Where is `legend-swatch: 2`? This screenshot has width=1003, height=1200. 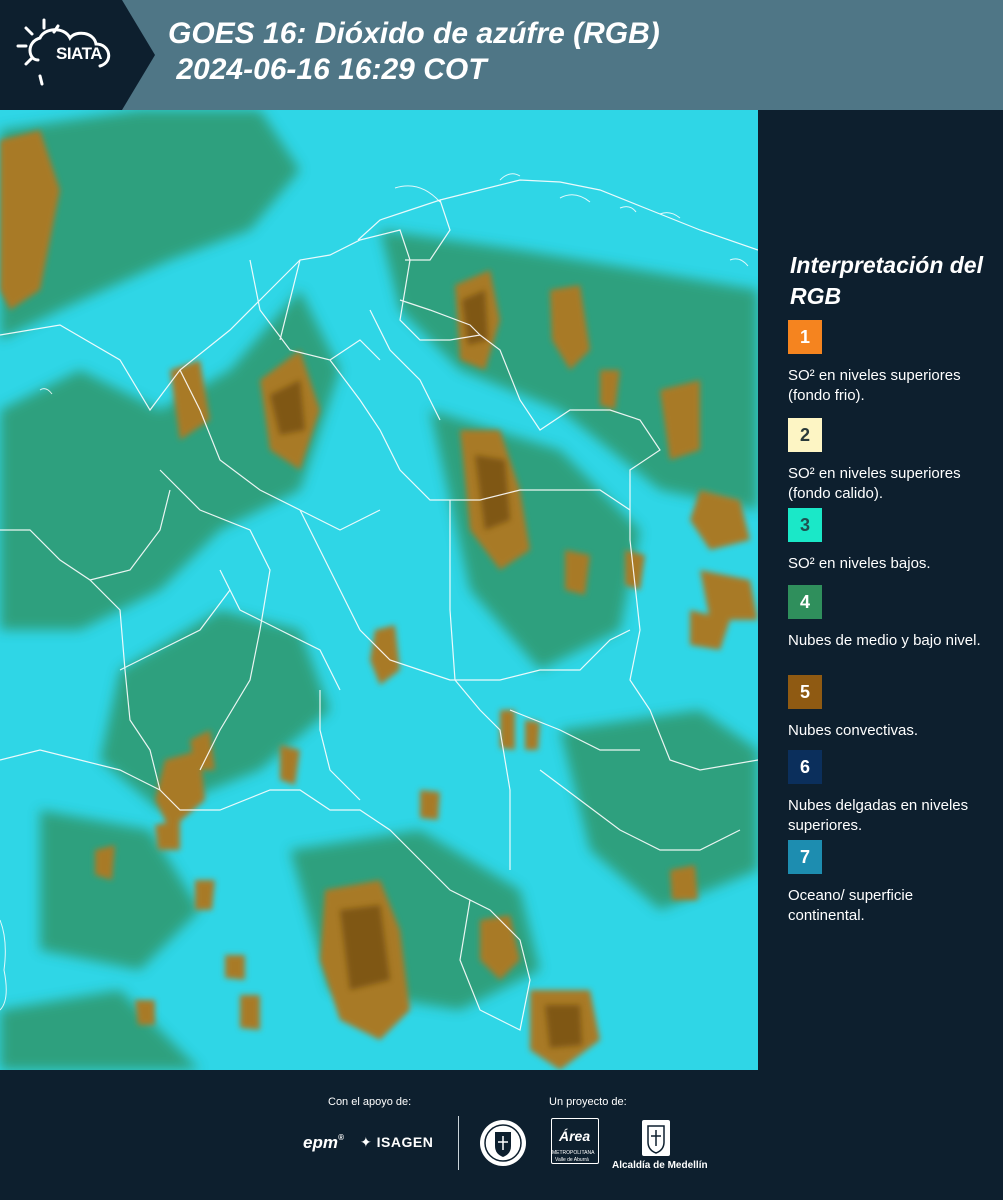 legend-swatch: 2 is located at coordinates (805, 435).